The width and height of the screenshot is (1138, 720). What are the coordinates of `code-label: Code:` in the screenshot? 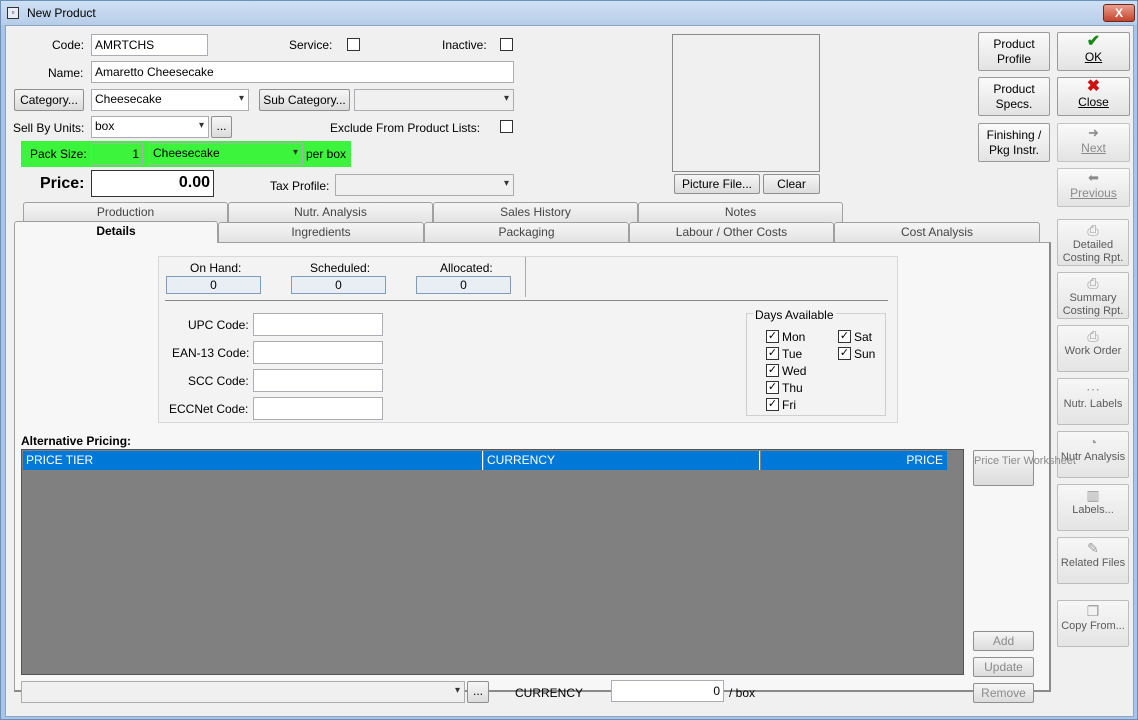 It's located at (68, 45).